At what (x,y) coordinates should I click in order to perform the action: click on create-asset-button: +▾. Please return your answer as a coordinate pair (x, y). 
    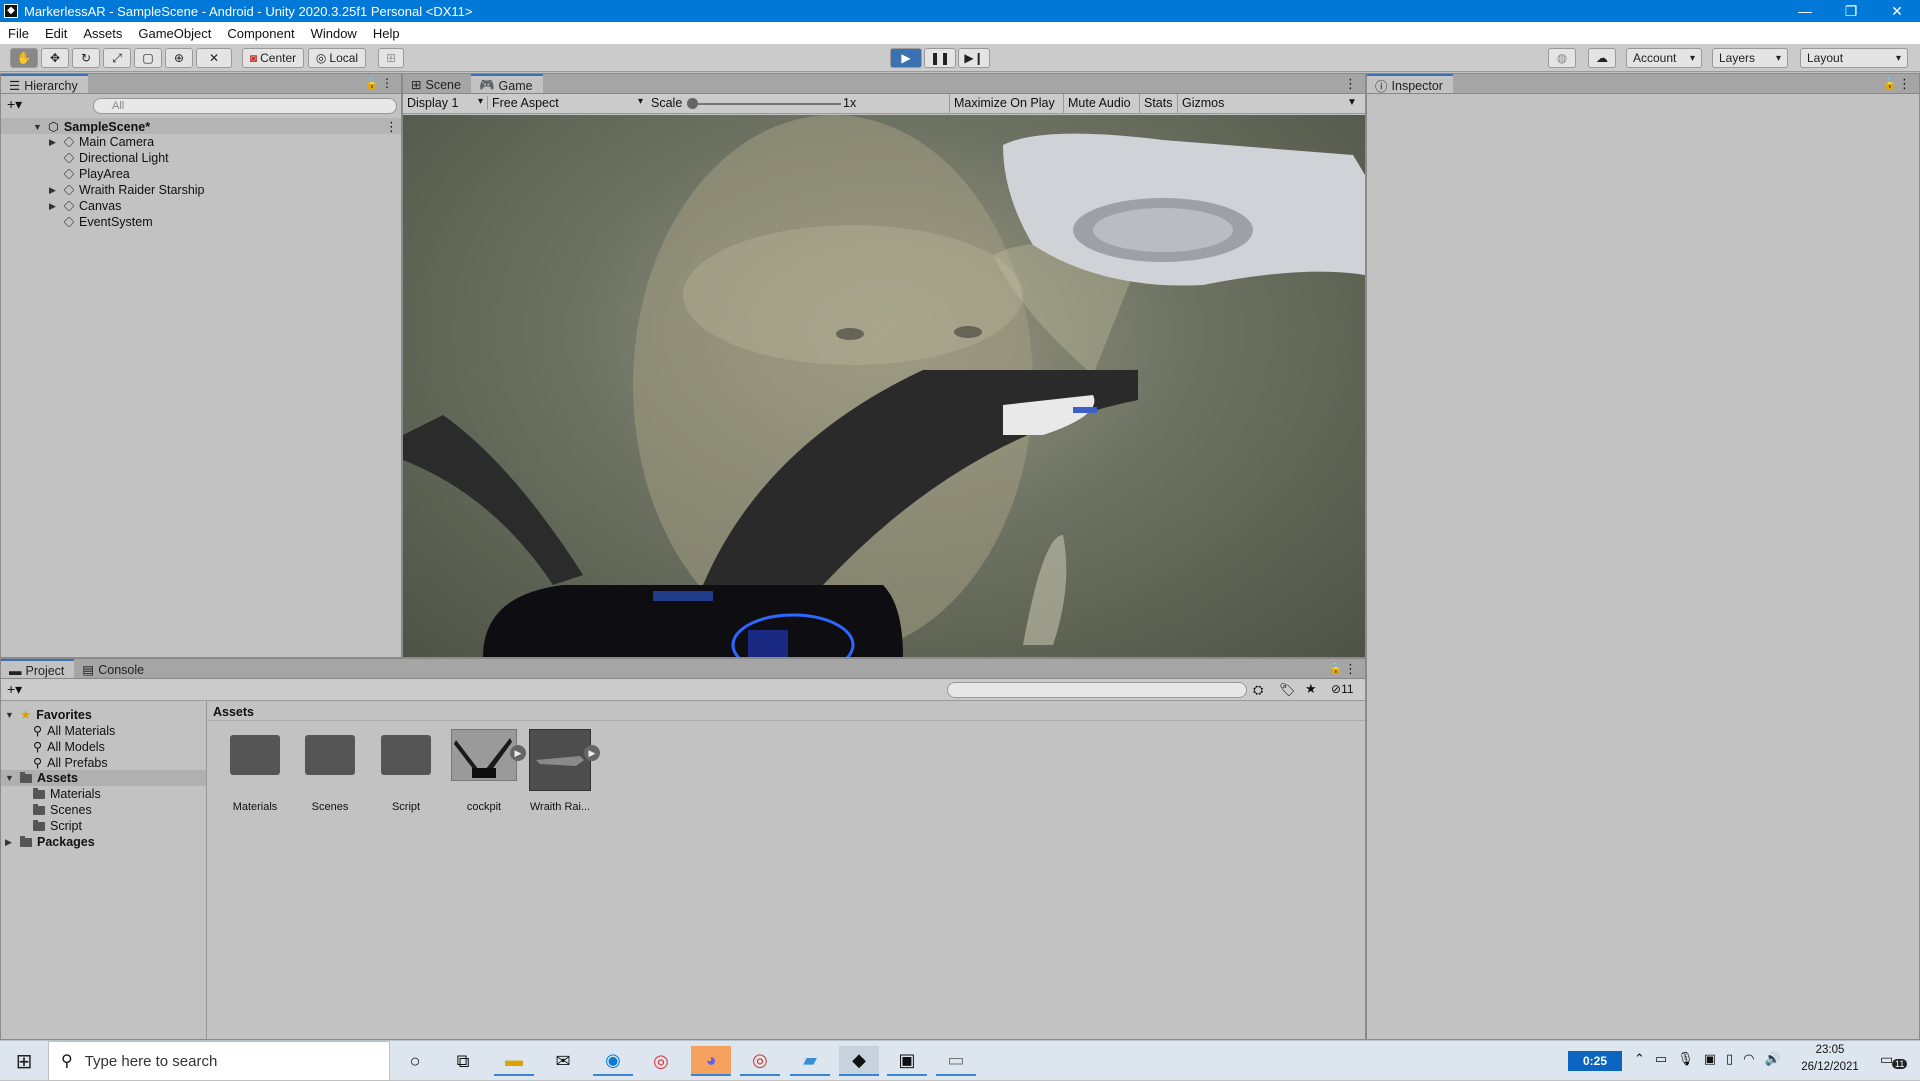
    Looking at the image, I should click on (14, 689).